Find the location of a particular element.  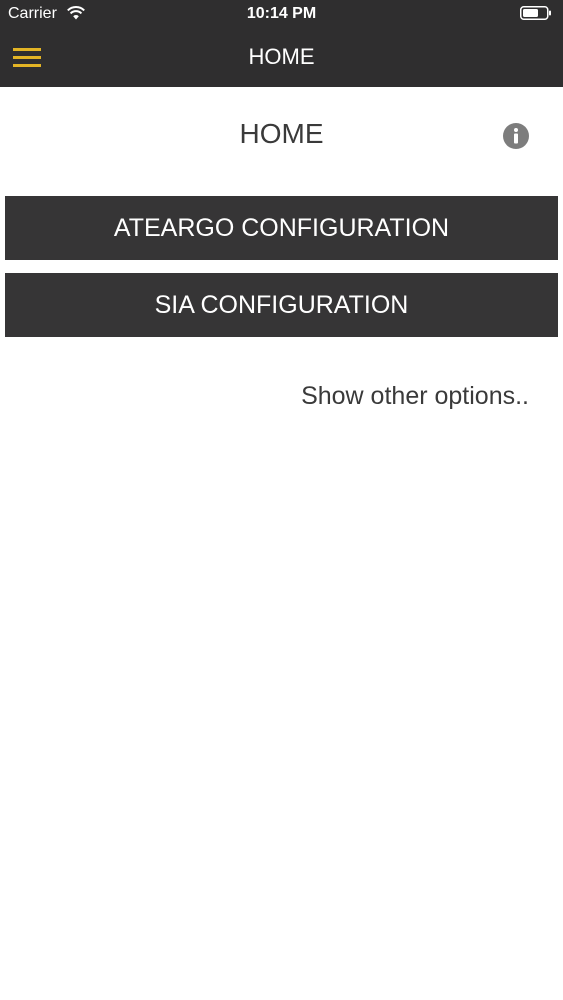

page-title: HOME is located at coordinates (281, 133).